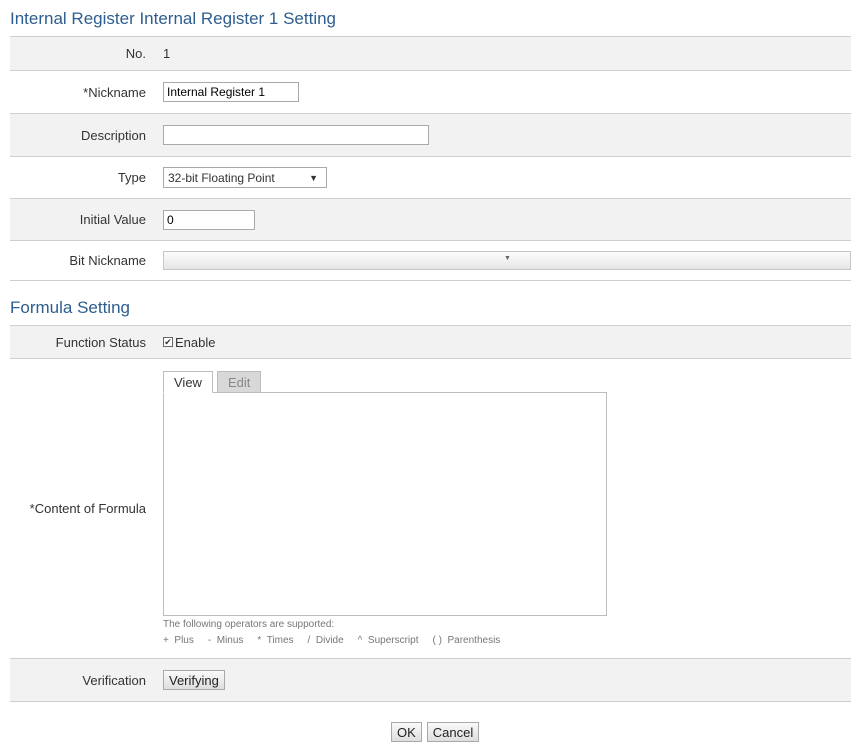  I want to click on verification-row: Verification Verifying, so click(430, 680).